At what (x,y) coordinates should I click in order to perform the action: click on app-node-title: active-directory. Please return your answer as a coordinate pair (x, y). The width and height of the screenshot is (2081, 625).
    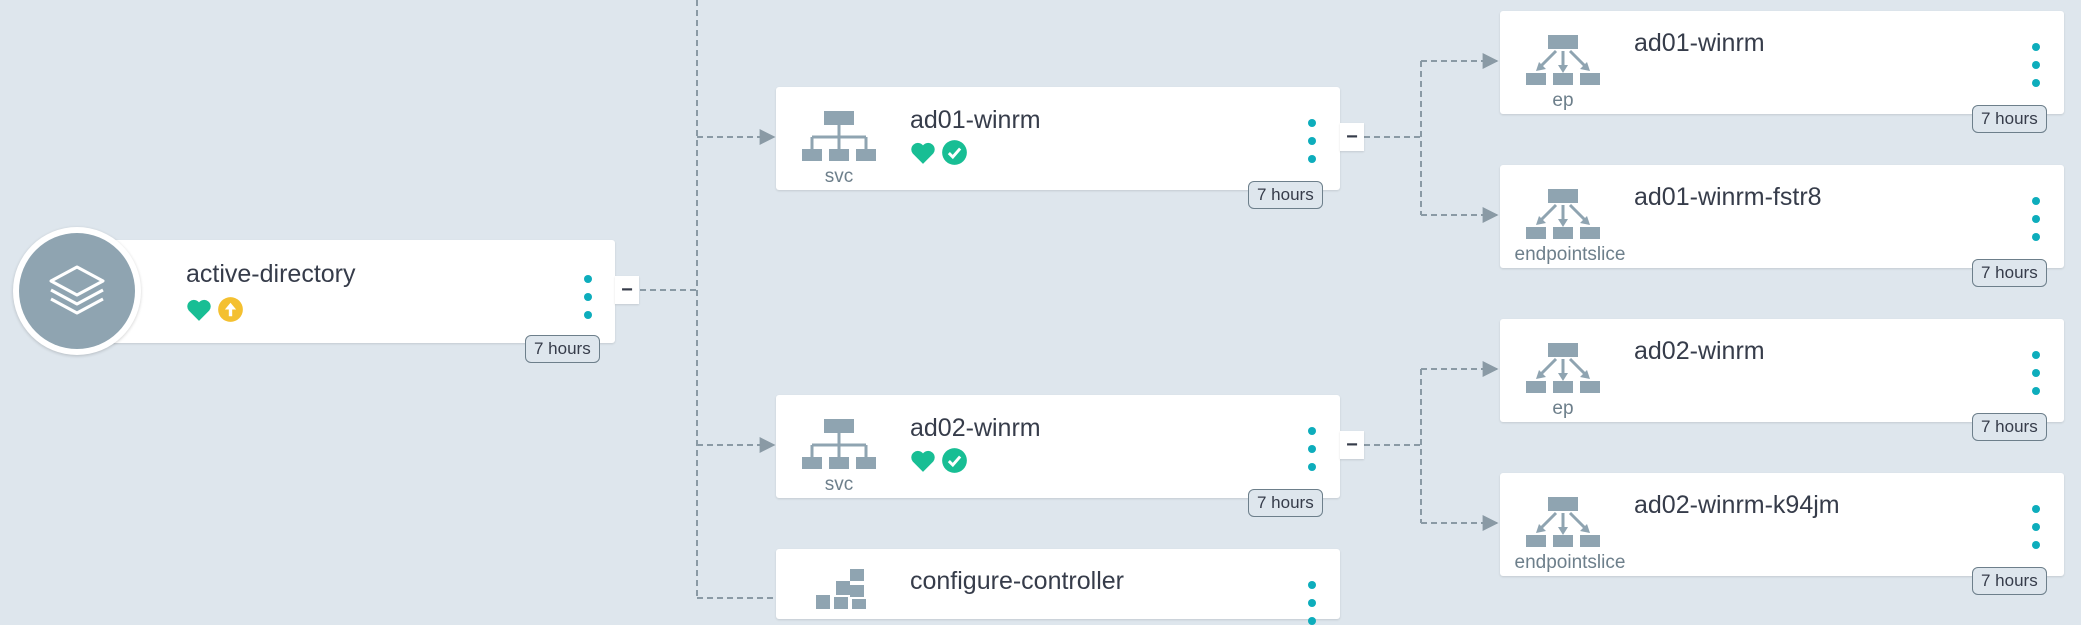
    Looking at the image, I should click on (271, 274).